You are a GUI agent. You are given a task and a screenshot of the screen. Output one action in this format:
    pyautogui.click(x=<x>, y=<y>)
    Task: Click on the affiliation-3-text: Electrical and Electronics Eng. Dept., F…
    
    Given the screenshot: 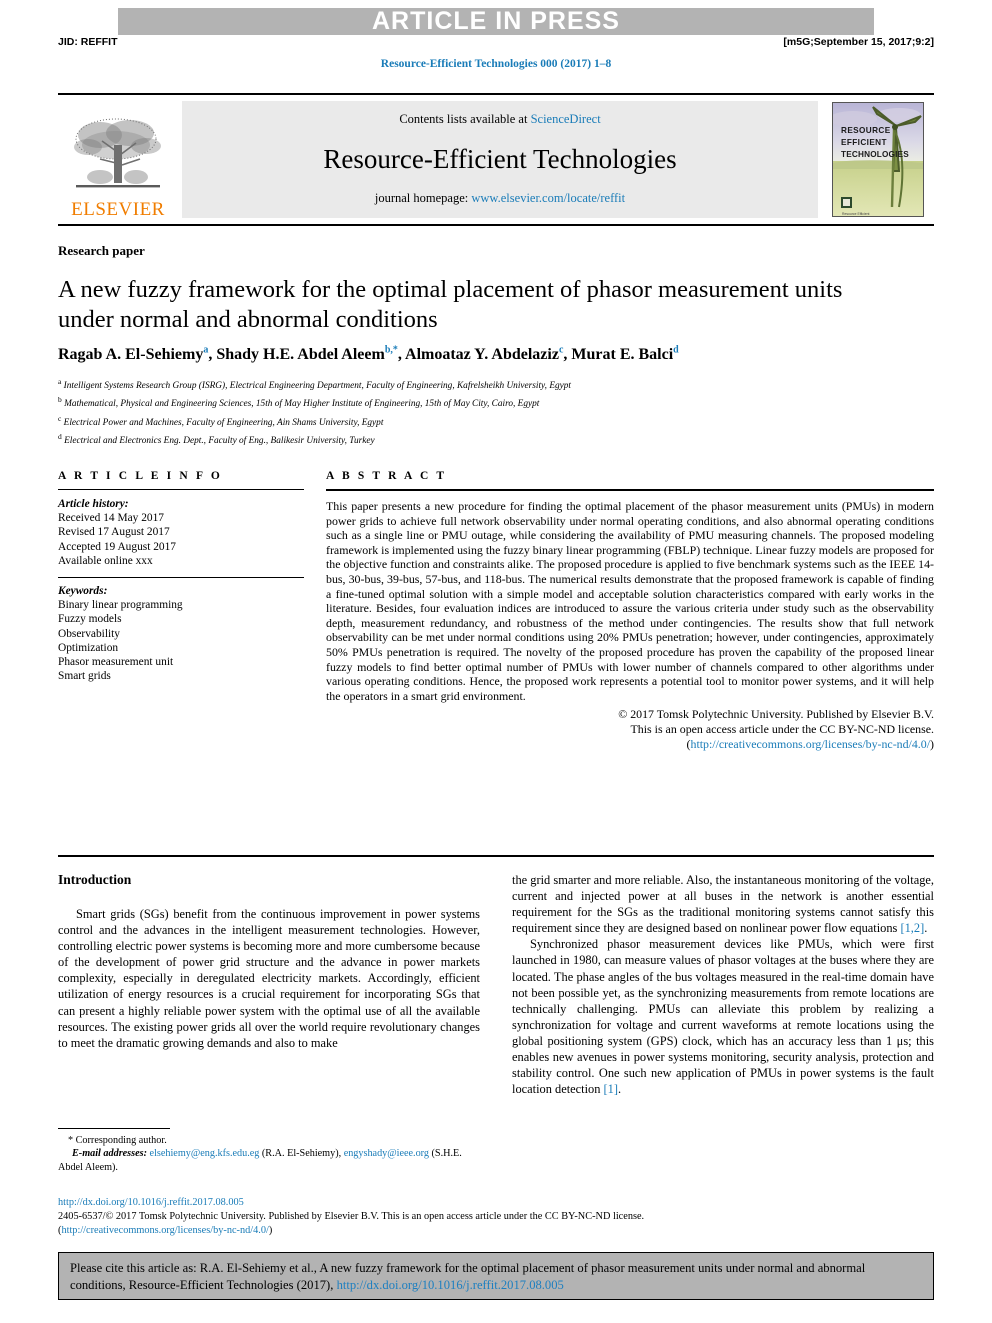 What is the action you would take?
    pyautogui.click(x=219, y=440)
    